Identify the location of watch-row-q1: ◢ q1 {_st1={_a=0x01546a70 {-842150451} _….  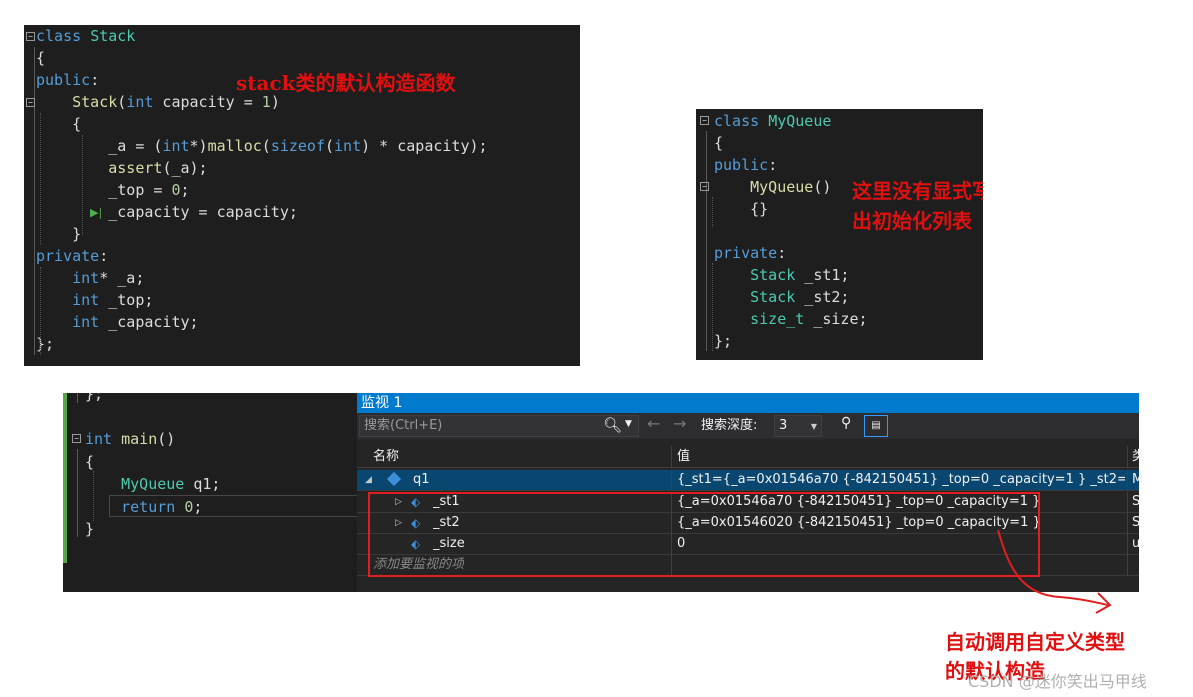
(750, 480).